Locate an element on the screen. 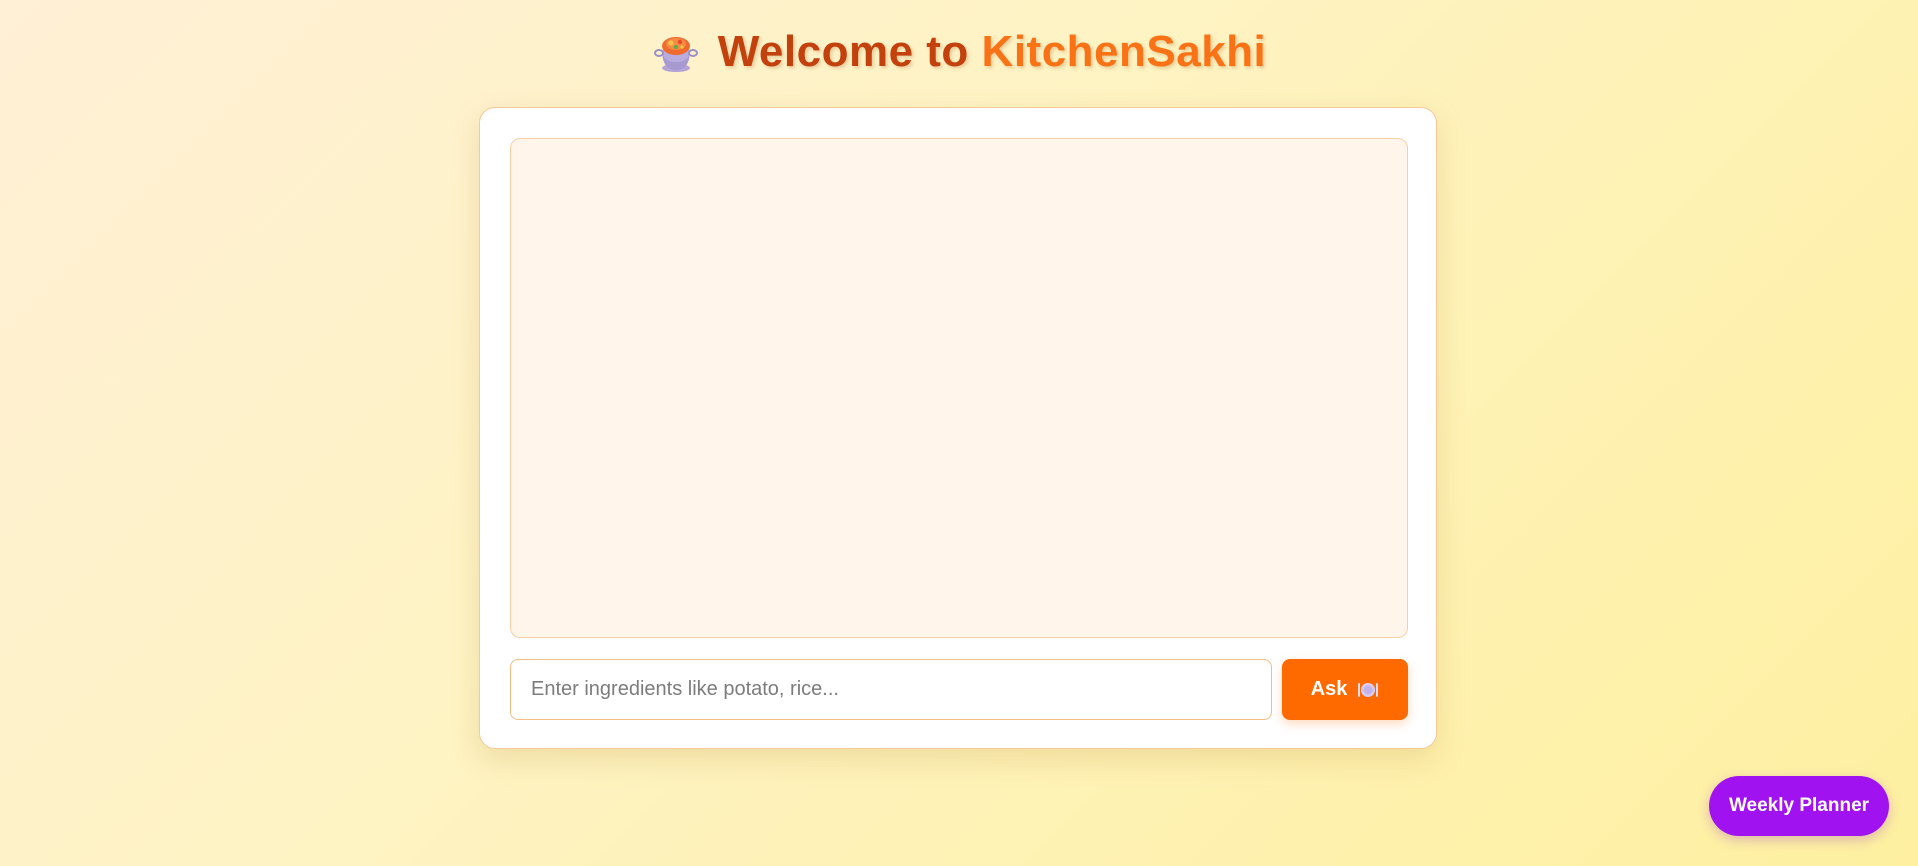  ingredients-input is located at coordinates (891, 689).